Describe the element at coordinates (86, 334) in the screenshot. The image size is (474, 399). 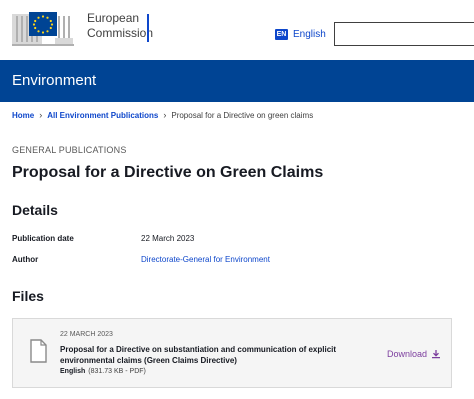
I see `file-date: 22 MARCH 2023` at that location.